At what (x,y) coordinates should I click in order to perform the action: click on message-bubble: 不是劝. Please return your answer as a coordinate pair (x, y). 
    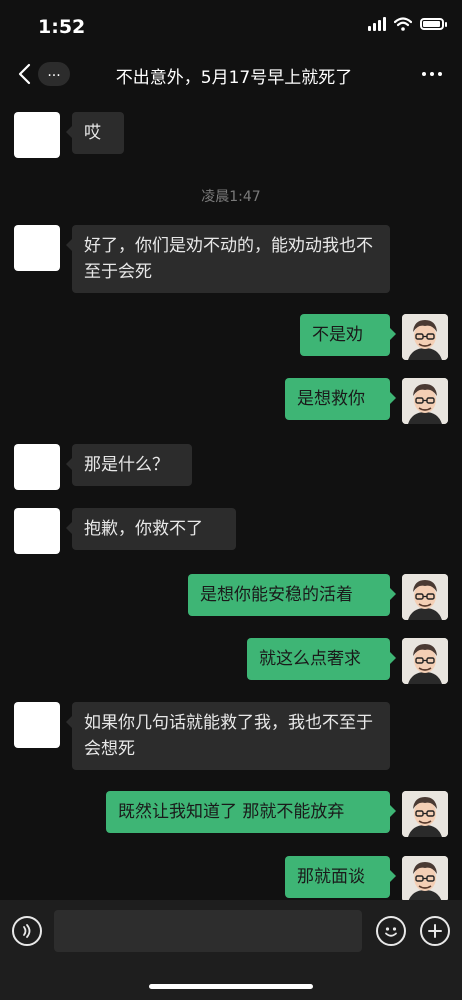
    Looking at the image, I should click on (348, 335).